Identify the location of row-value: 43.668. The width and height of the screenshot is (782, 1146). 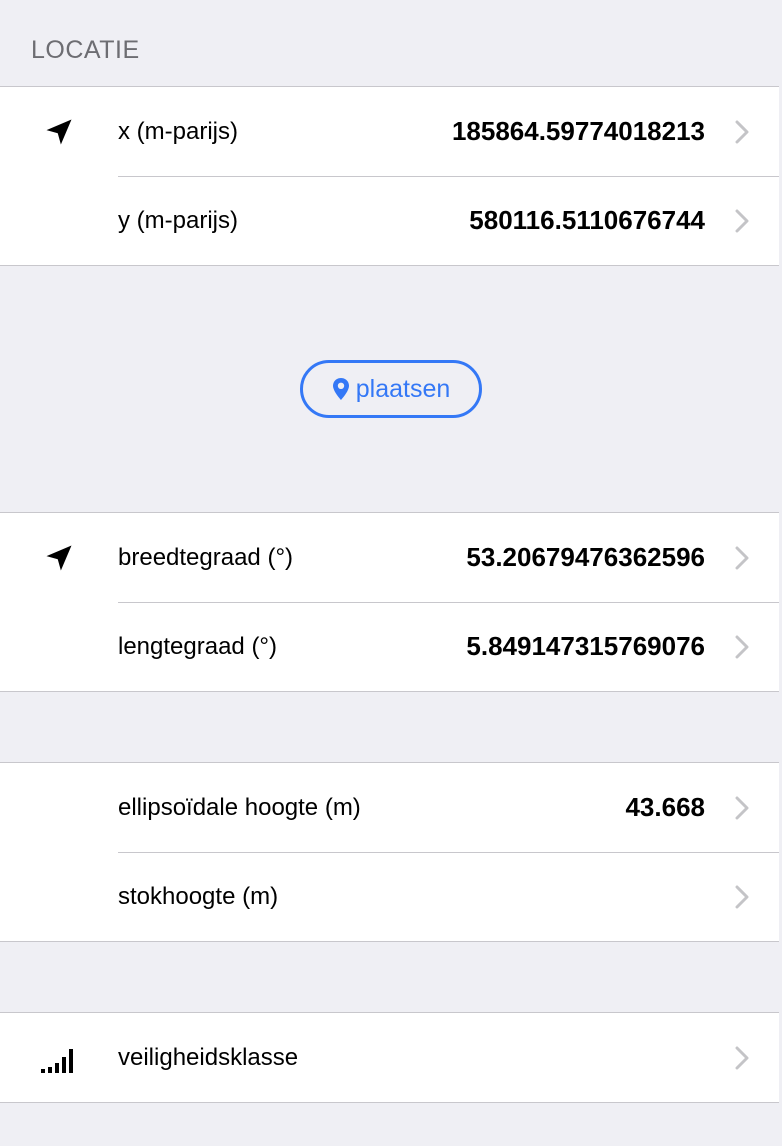
(665, 807).